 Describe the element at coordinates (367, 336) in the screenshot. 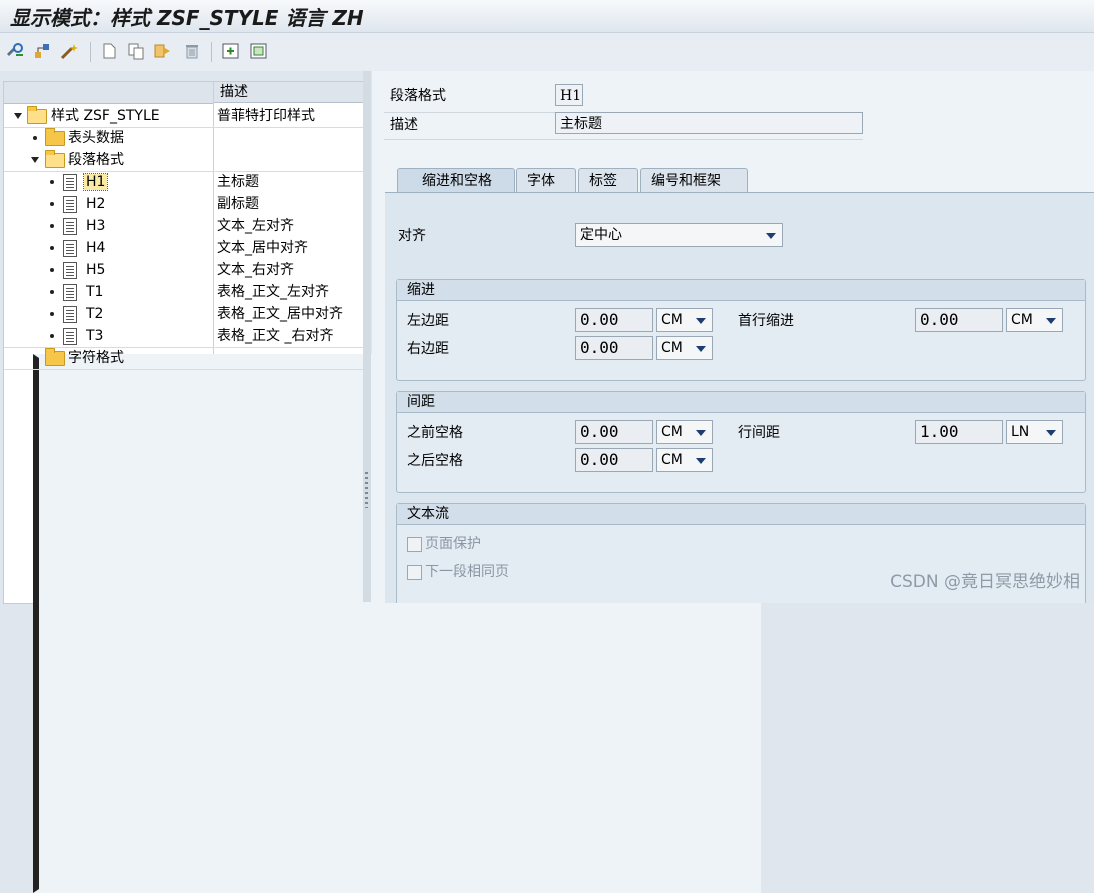

I see `panel-splitter` at that location.